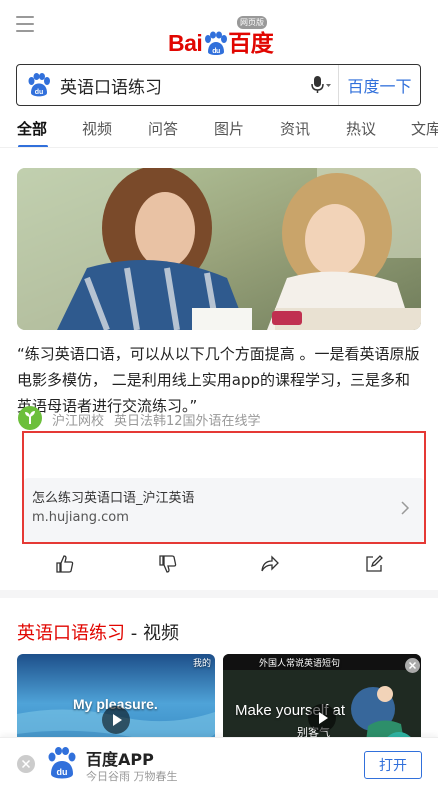  I want to click on video-1-corner-text: 我的, so click(201, 663).